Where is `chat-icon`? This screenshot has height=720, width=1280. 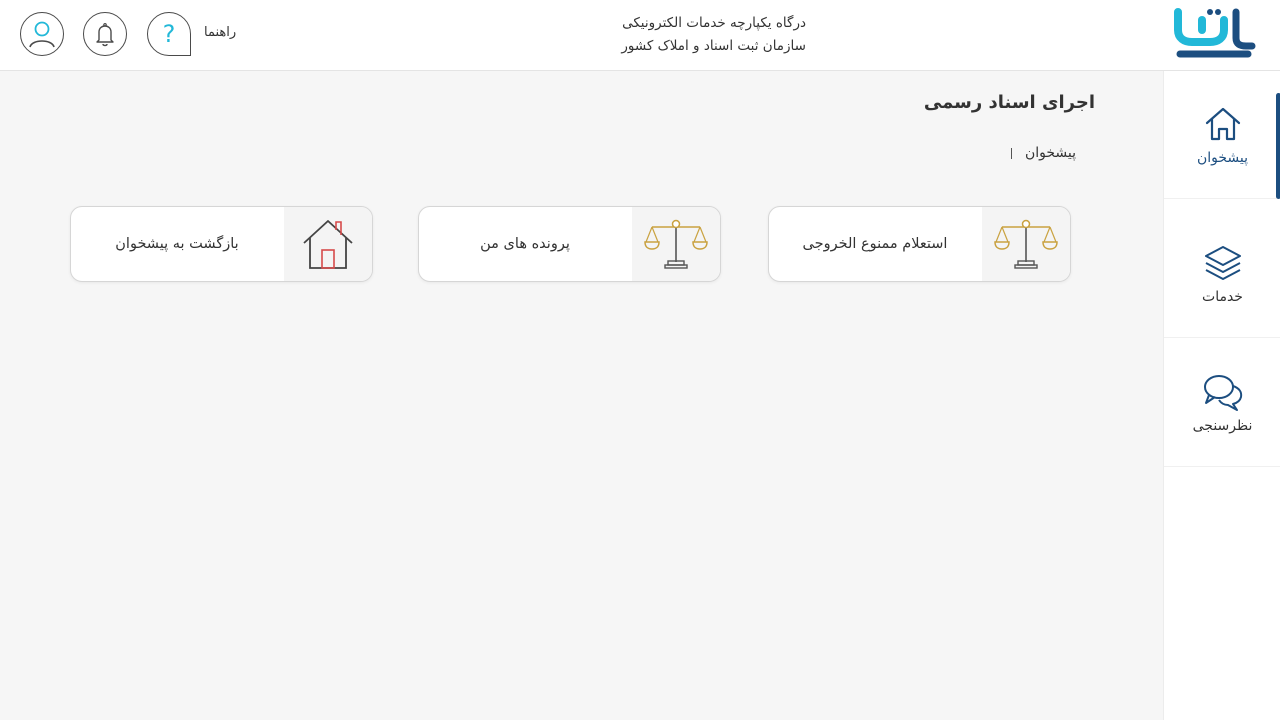
chat-icon is located at coordinates (1222, 392).